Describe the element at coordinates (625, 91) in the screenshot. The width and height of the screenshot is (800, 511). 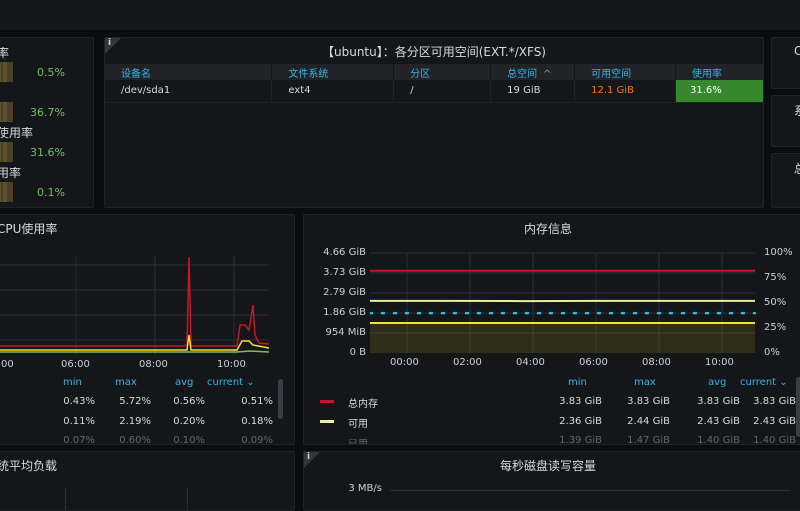
I see `cell-avail: 12.1 GiB` at that location.